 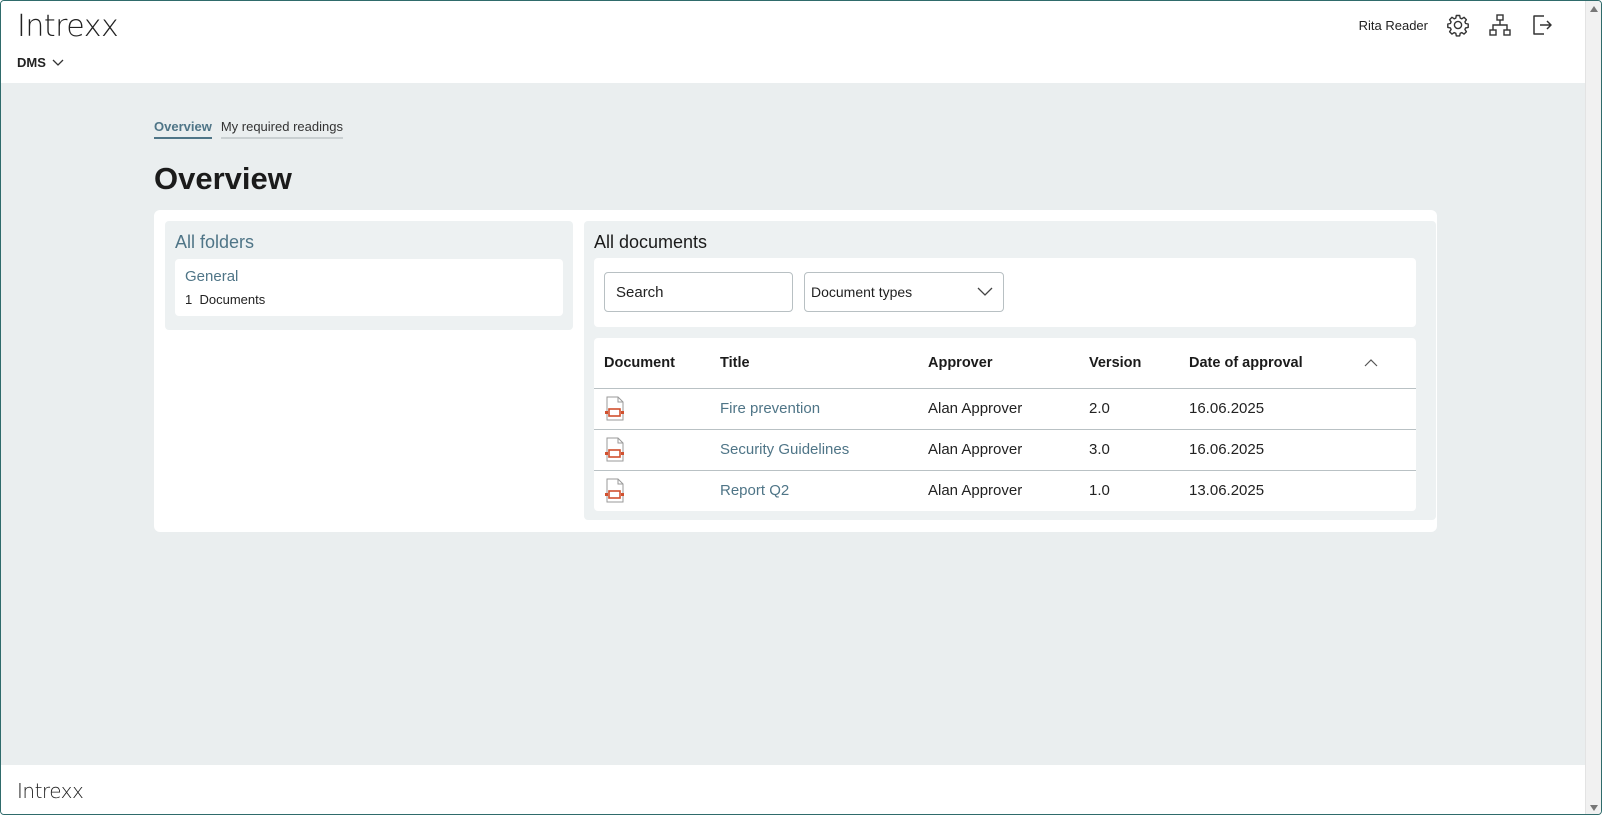 What do you see at coordinates (1593, 407) in the screenshot?
I see `vertical-scrollbar` at bounding box center [1593, 407].